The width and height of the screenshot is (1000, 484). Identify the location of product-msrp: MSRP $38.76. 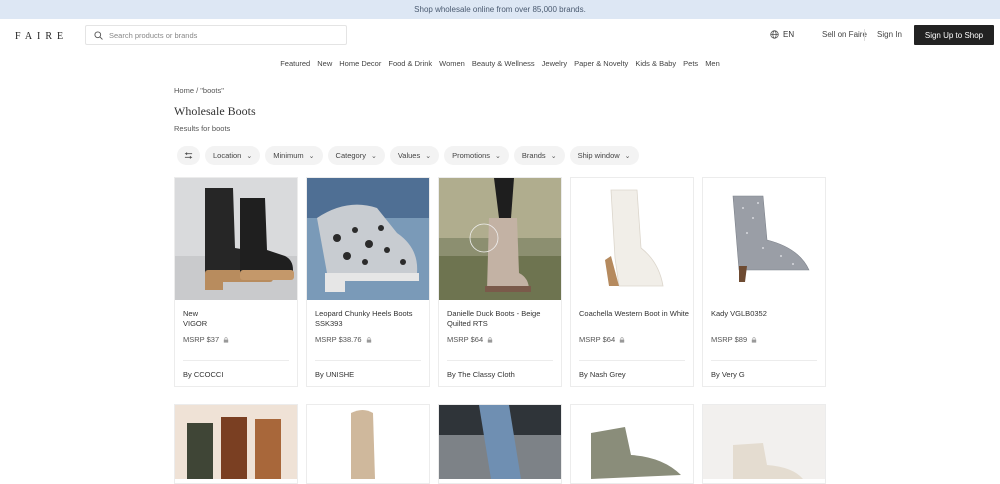
(343, 339).